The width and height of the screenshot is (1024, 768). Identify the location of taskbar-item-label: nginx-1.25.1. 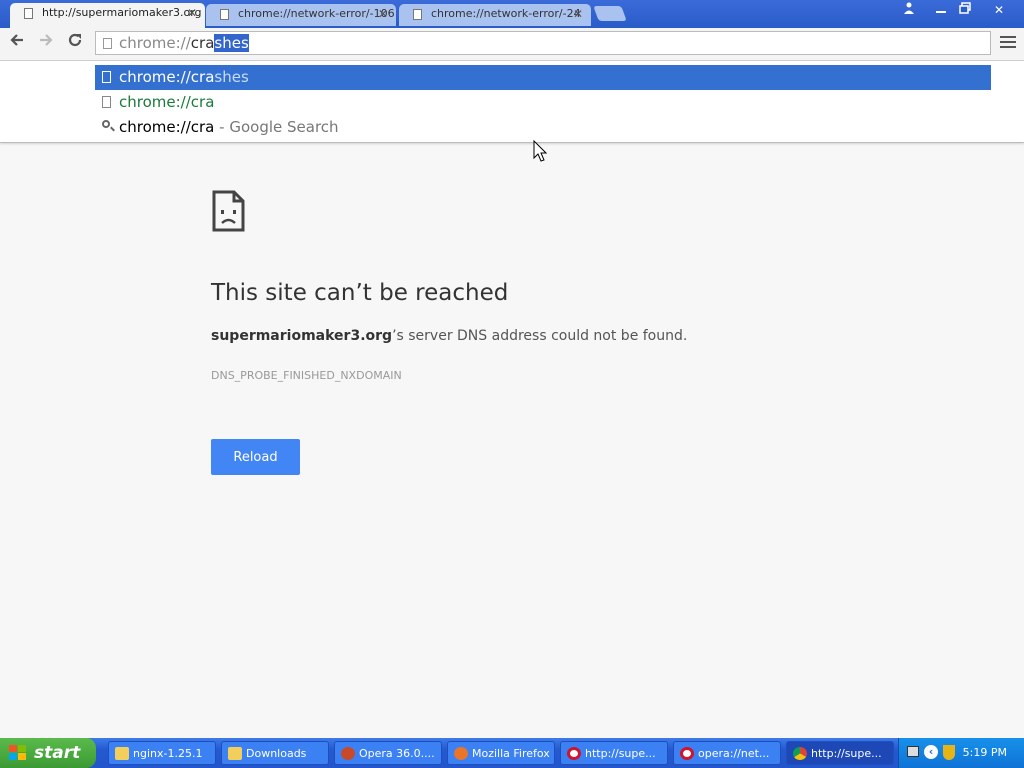
(168, 753).